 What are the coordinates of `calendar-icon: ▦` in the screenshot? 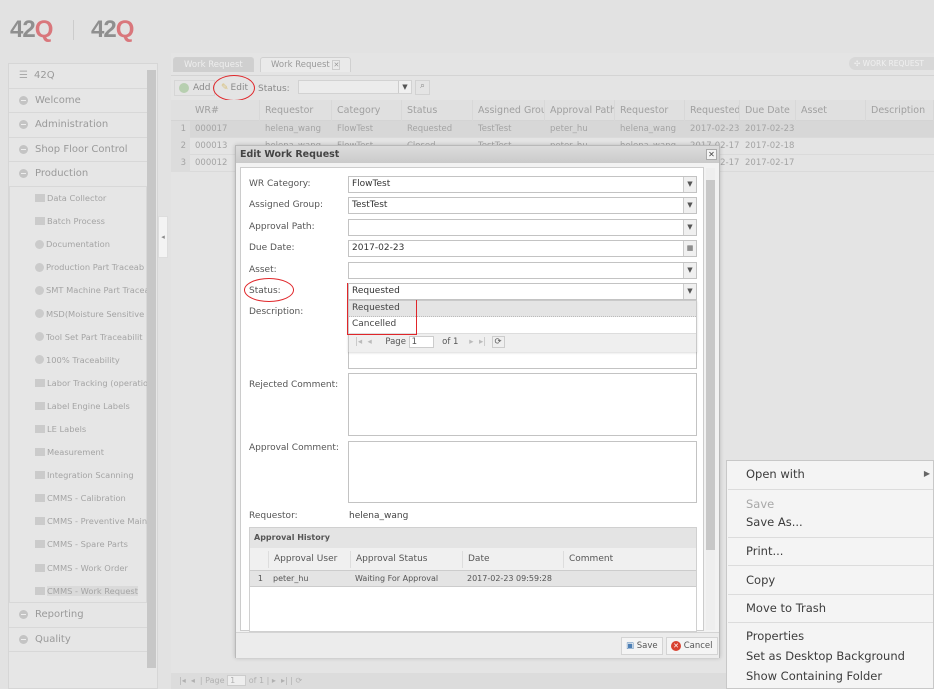 It's located at (689, 249).